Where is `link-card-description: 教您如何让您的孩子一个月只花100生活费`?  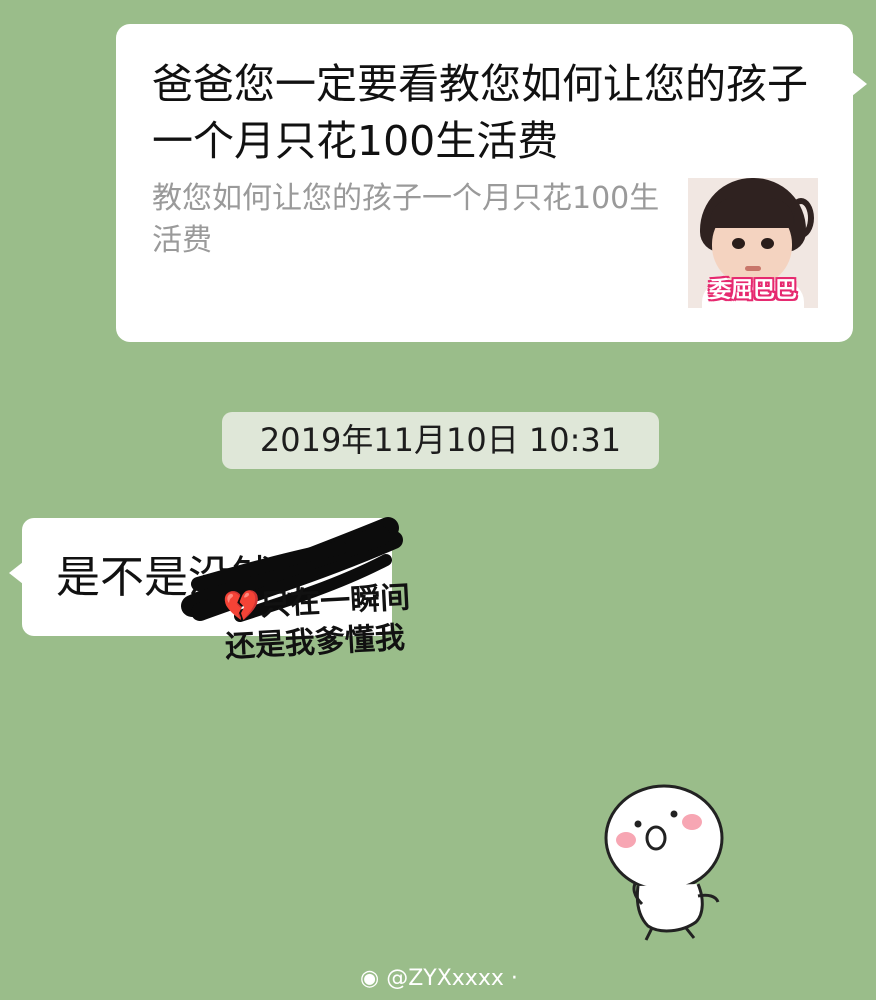
link-card-description: 教您如何让您的孩子一个月只花100生活费 is located at coordinates (406, 219).